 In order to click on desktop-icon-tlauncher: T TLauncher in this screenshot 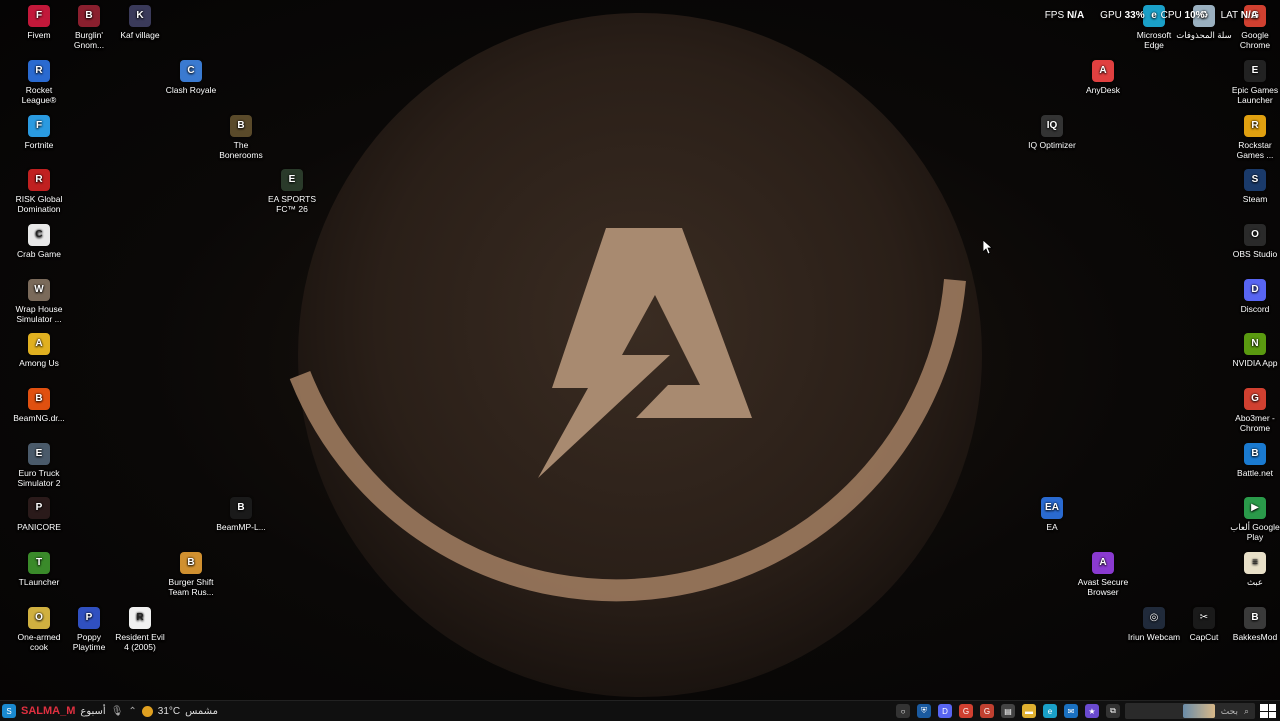, I will do `click(39, 569)`.